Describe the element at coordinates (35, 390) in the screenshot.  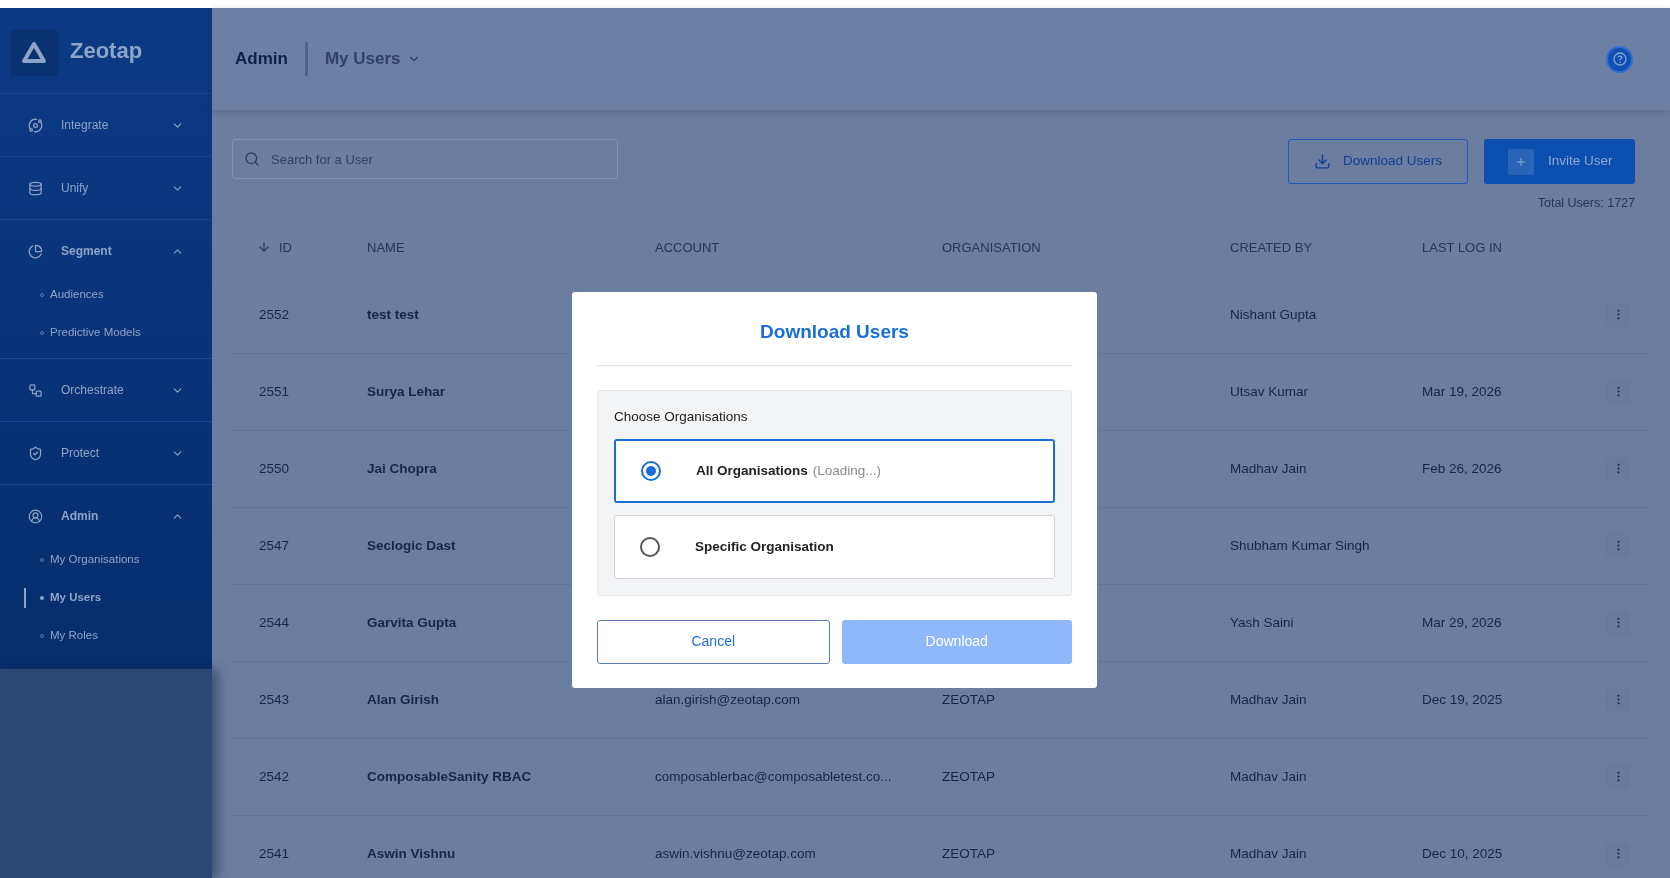
I see `flow-icon` at that location.